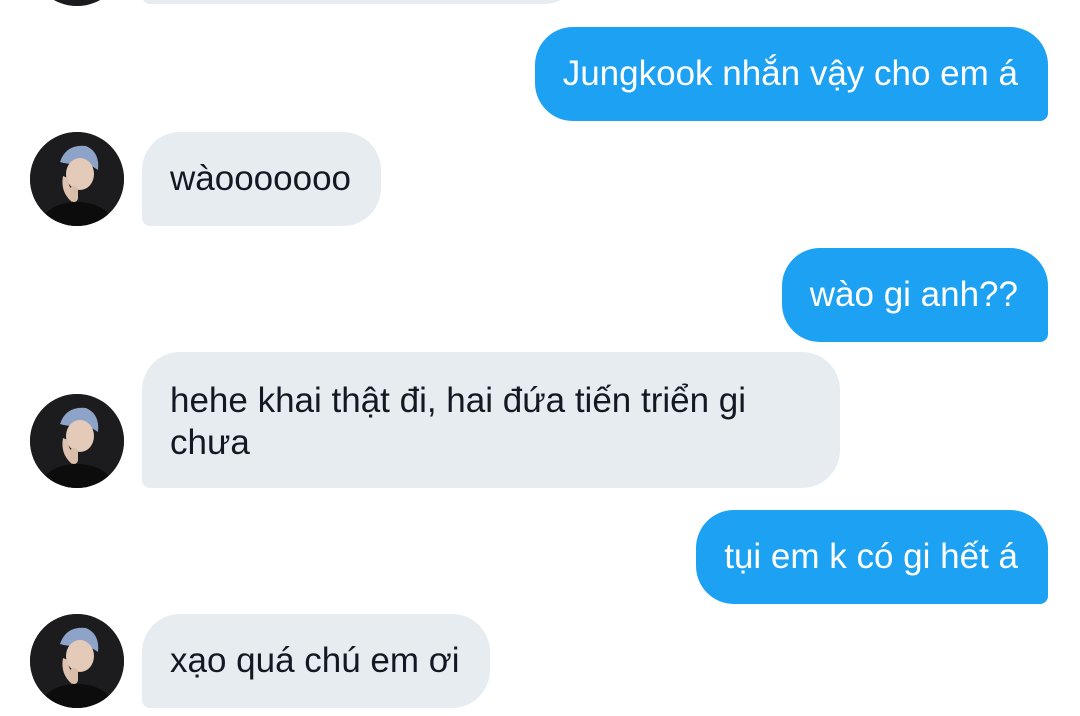 This screenshot has width=1080, height=716. What do you see at coordinates (872, 557) in the screenshot?
I see `message-bubble-outgoing: tụi em k có gi hết á` at bounding box center [872, 557].